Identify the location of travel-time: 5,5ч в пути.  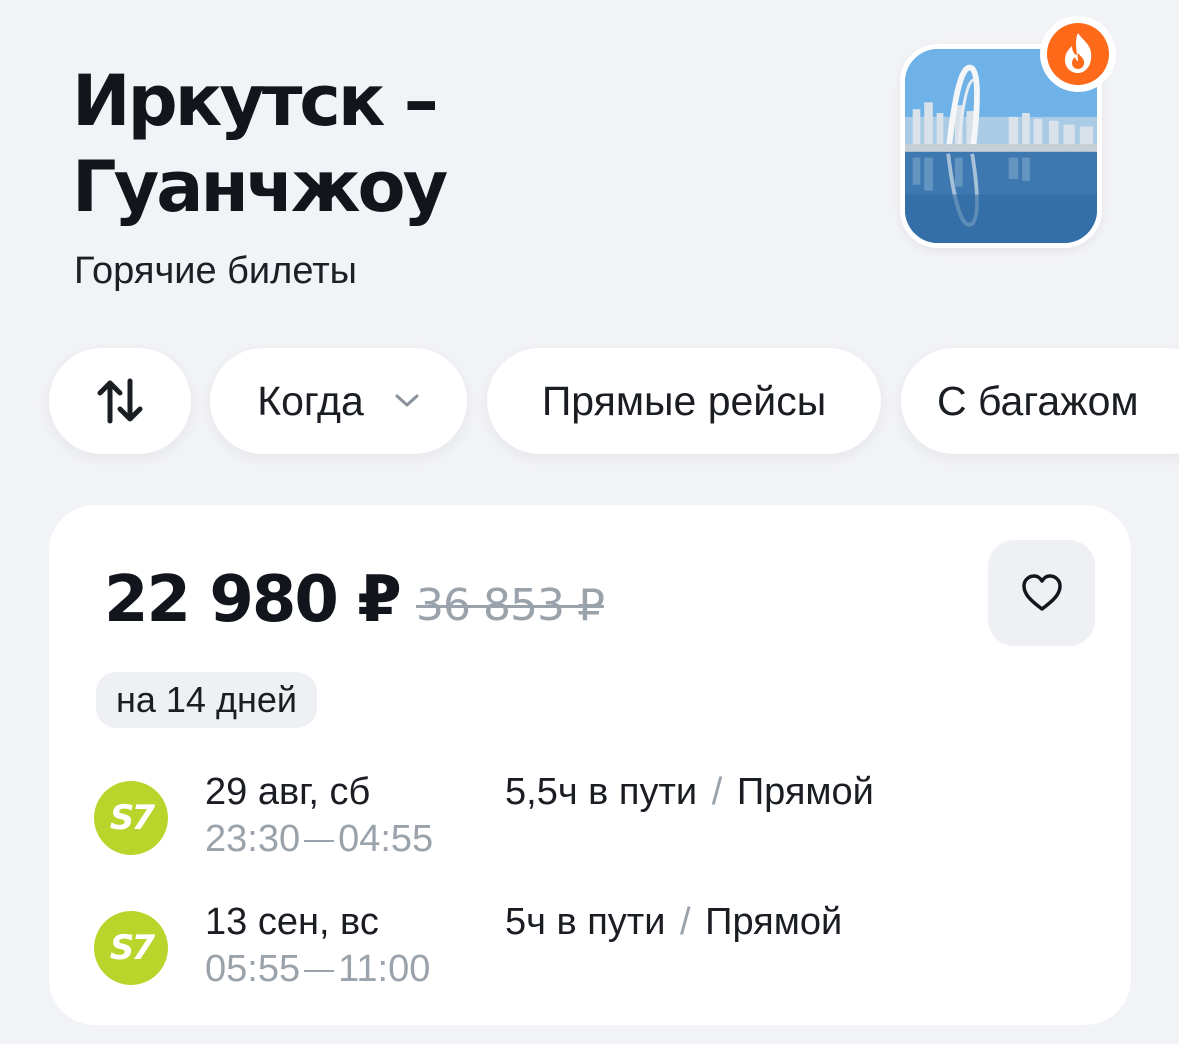
(601, 792).